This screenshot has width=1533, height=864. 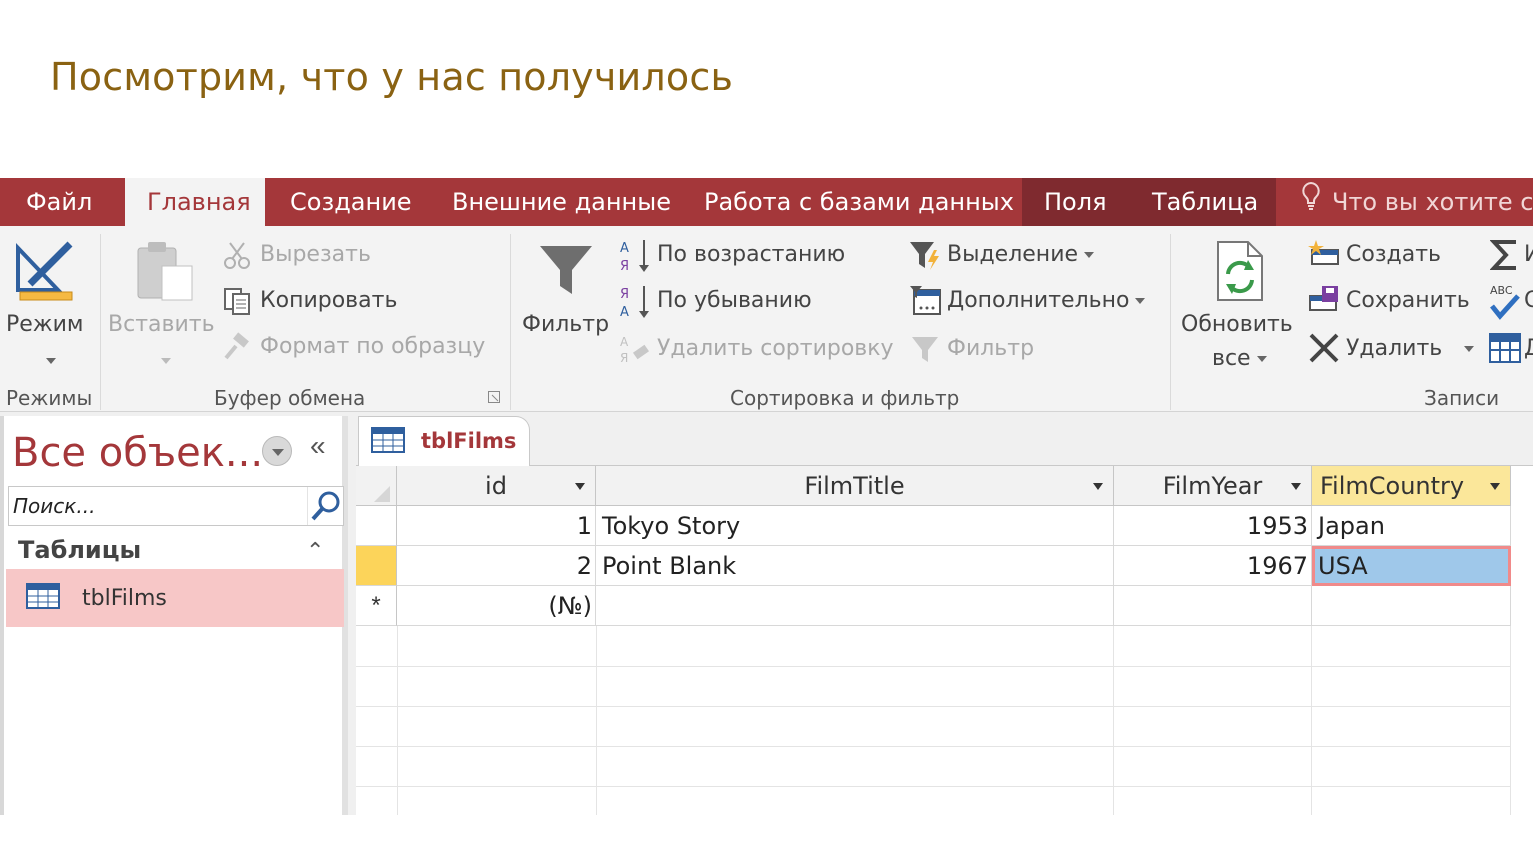 I want to click on tell-me-box: Что вы хотите сд, so click(x=1404, y=202).